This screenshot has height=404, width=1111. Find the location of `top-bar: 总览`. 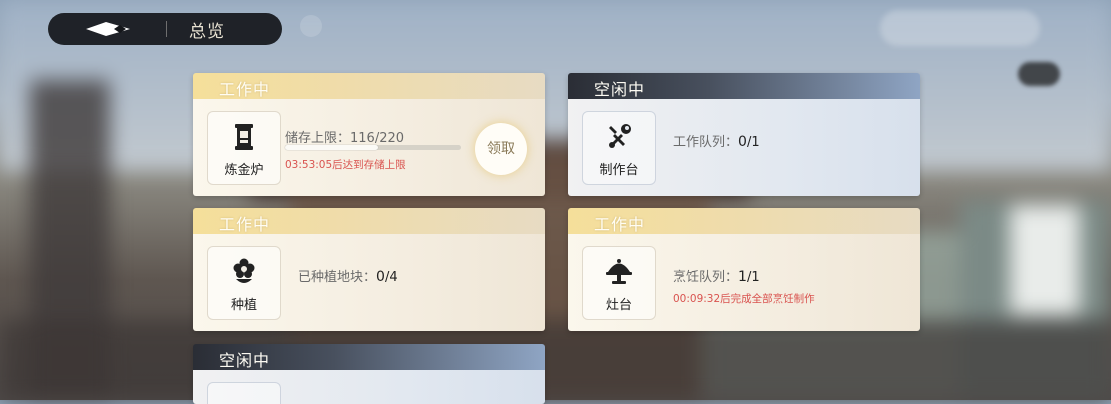

top-bar: 总览 is located at coordinates (165, 29).